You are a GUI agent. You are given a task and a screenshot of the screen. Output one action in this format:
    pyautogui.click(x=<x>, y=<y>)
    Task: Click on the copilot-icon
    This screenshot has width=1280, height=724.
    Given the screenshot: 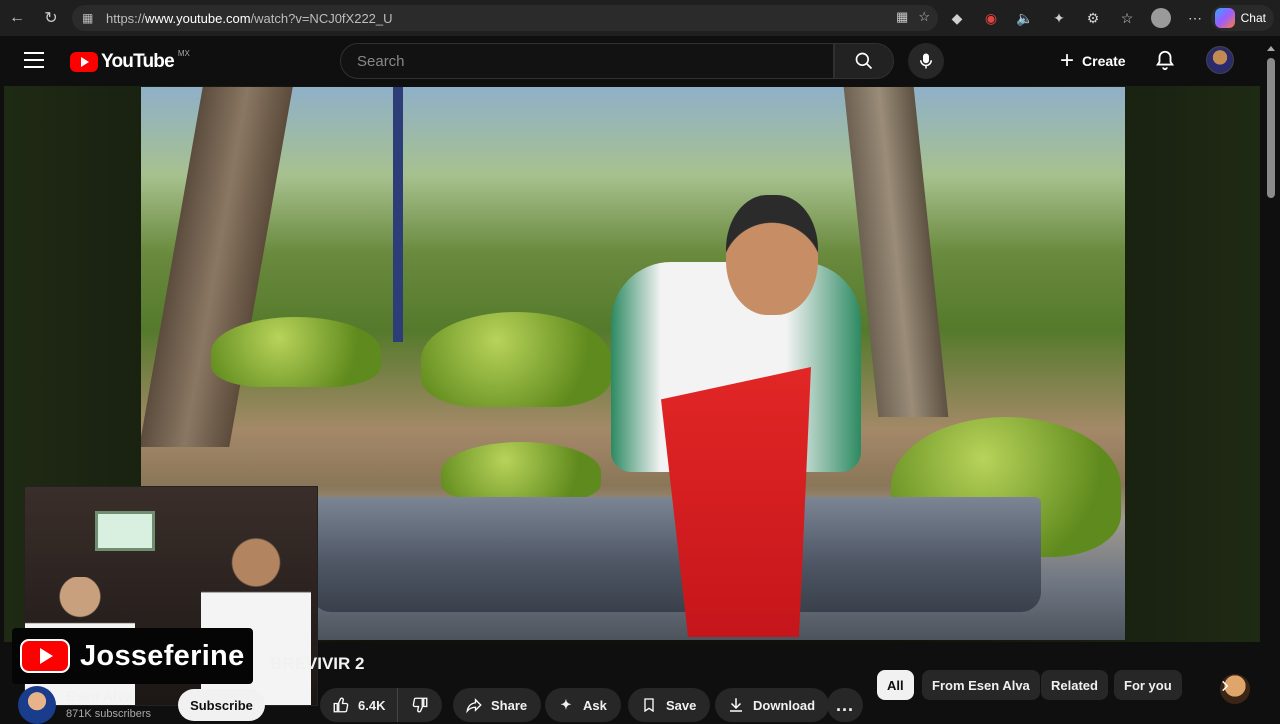 What is the action you would take?
    pyautogui.click(x=1224, y=18)
    